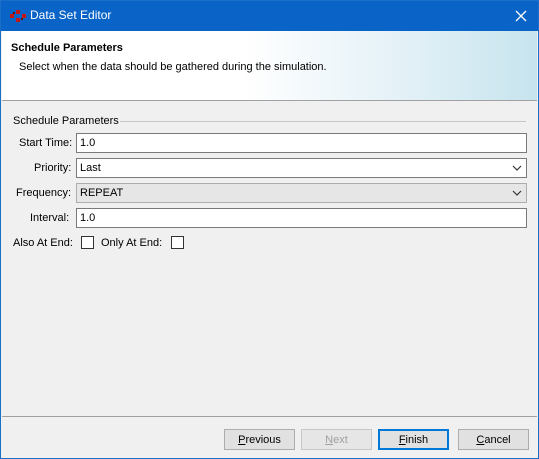 The width and height of the screenshot is (539, 459). What do you see at coordinates (102, 193) in the screenshot?
I see `frequency-value: REPEAT` at bounding box center [102, 193].